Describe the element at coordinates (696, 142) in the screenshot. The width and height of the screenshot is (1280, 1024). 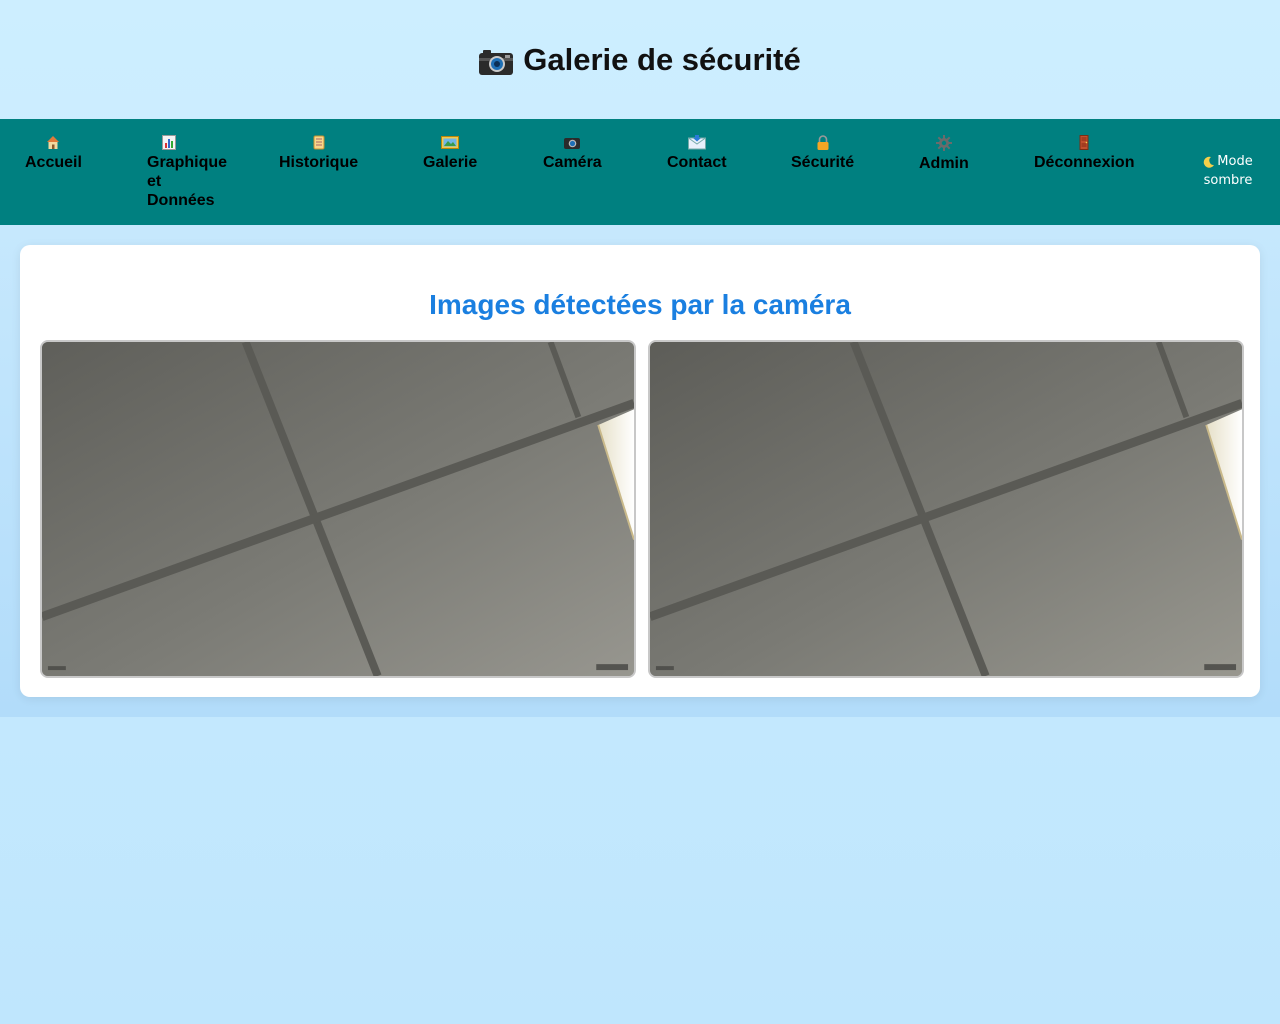
I see `envelope-icon` at that location.